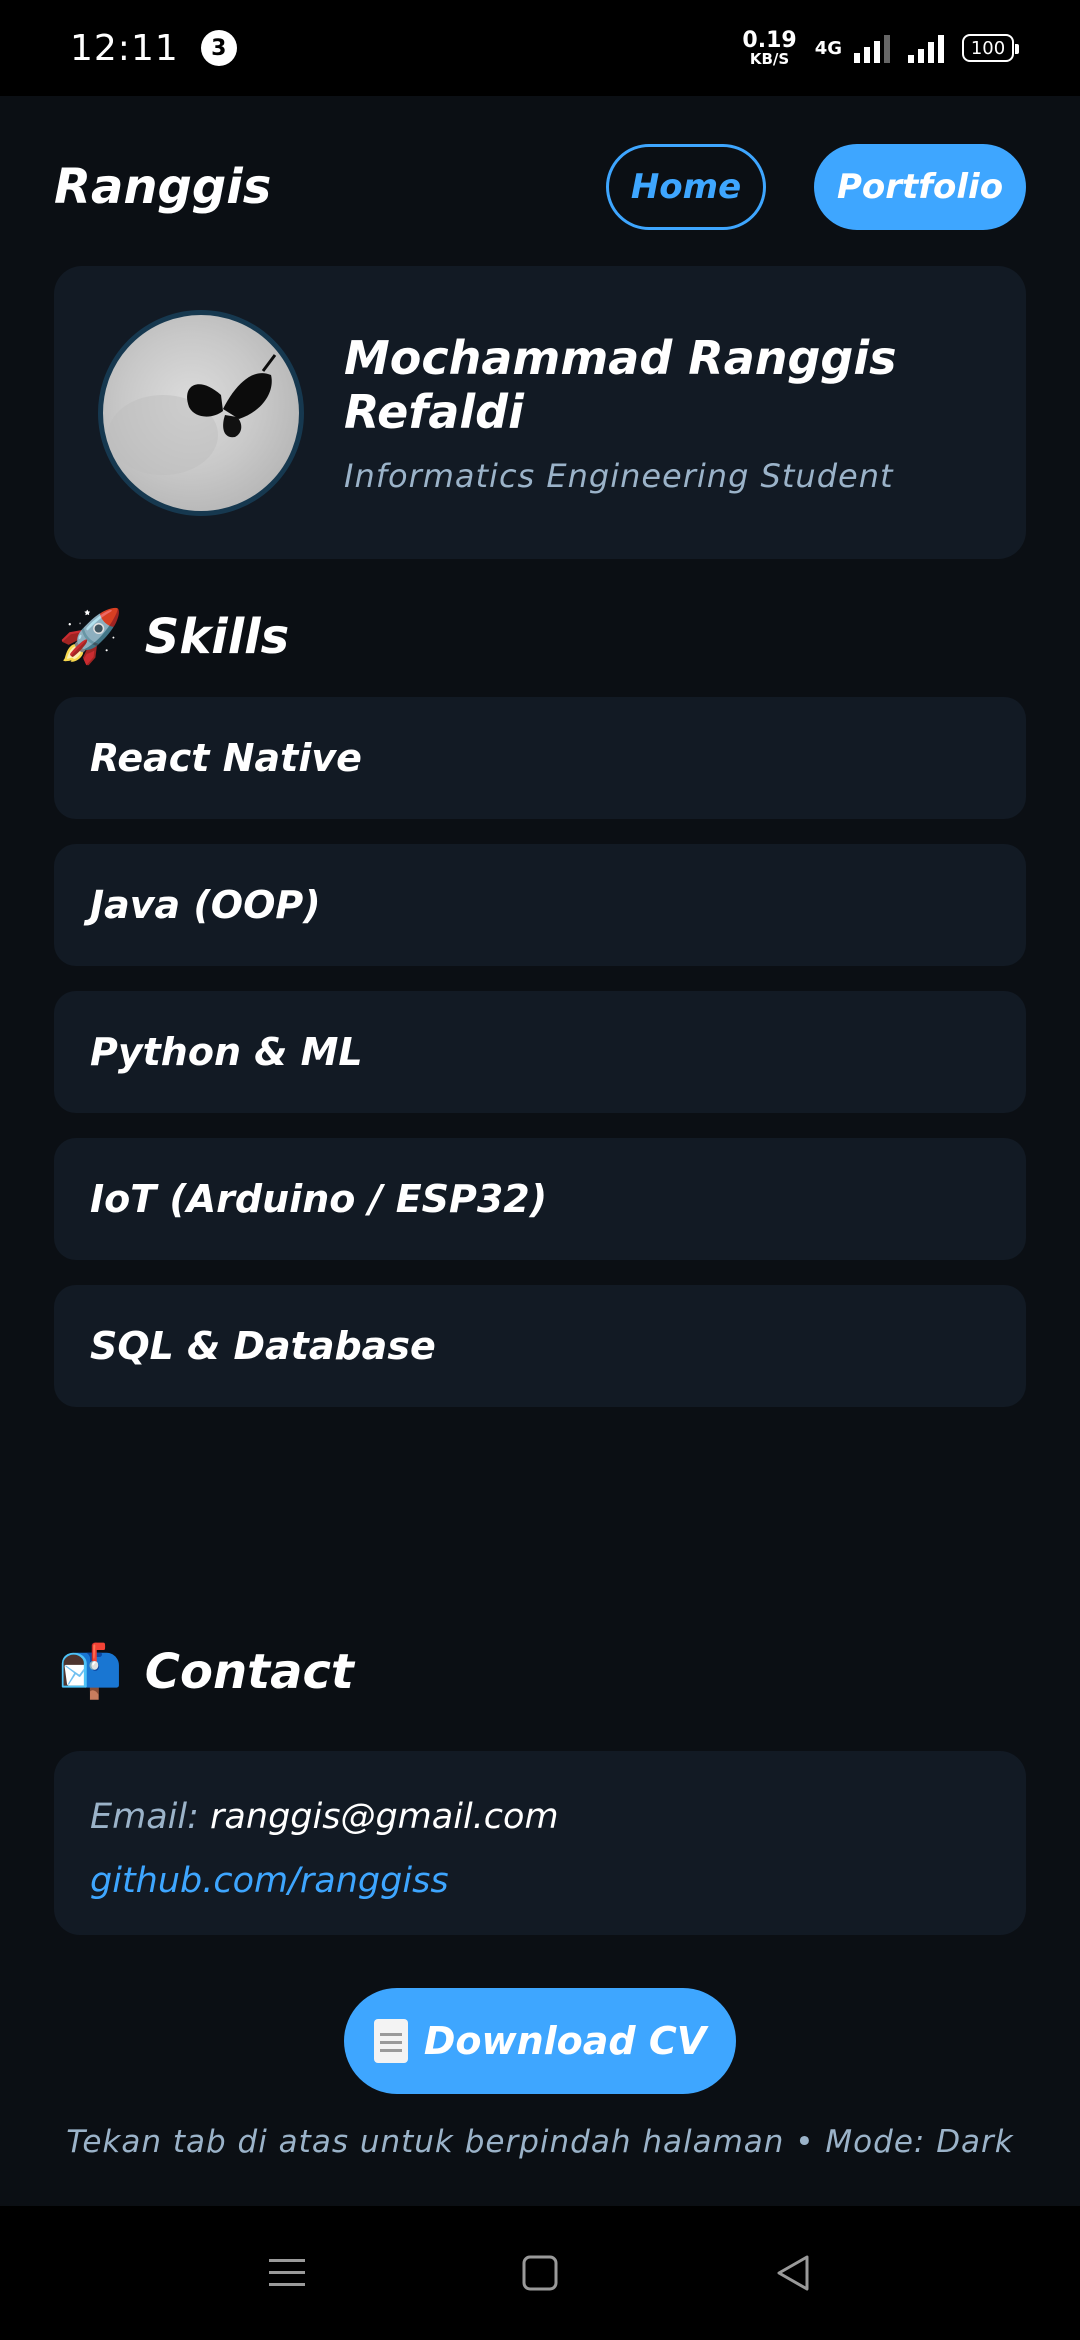  I want to click on contact-email-line: Email: ranggis@gmail.com, so click(540, 1817).